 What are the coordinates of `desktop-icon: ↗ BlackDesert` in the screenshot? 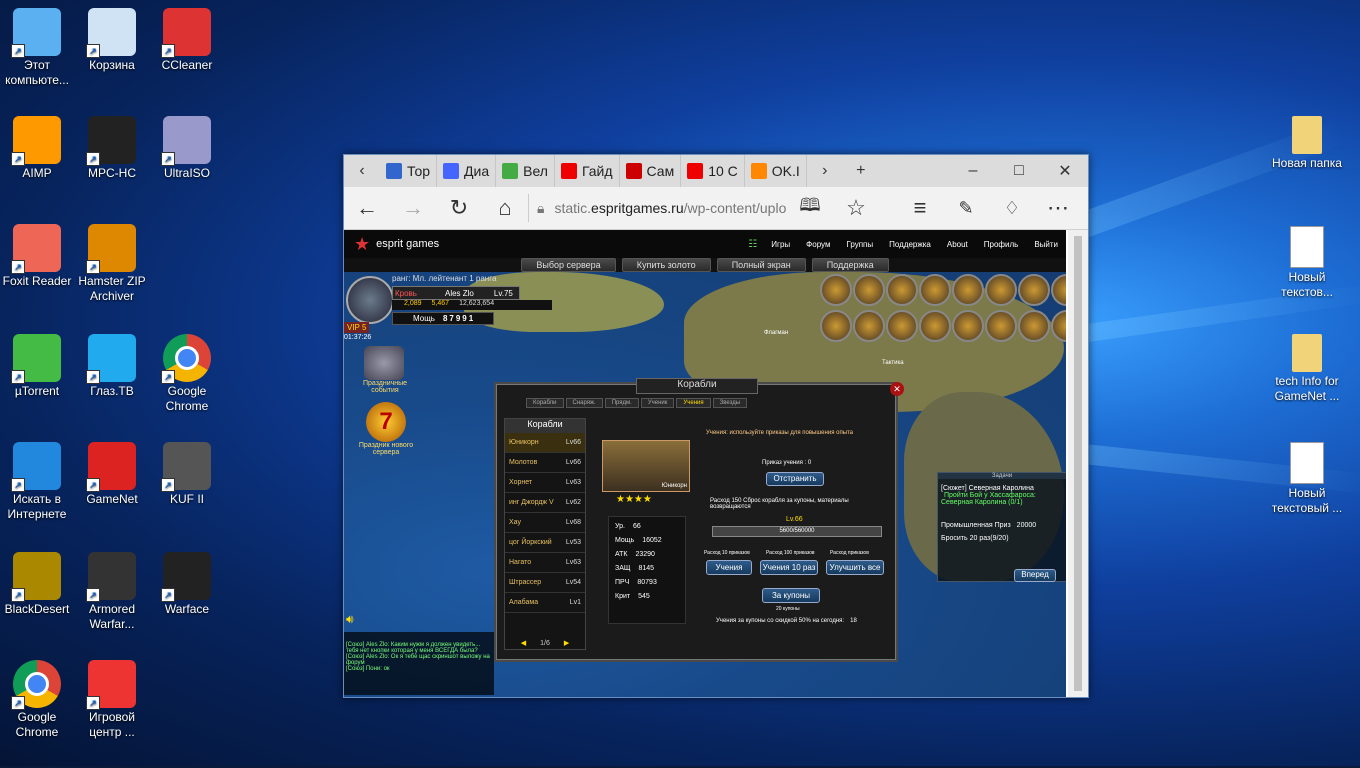 It's located at (37, 584).